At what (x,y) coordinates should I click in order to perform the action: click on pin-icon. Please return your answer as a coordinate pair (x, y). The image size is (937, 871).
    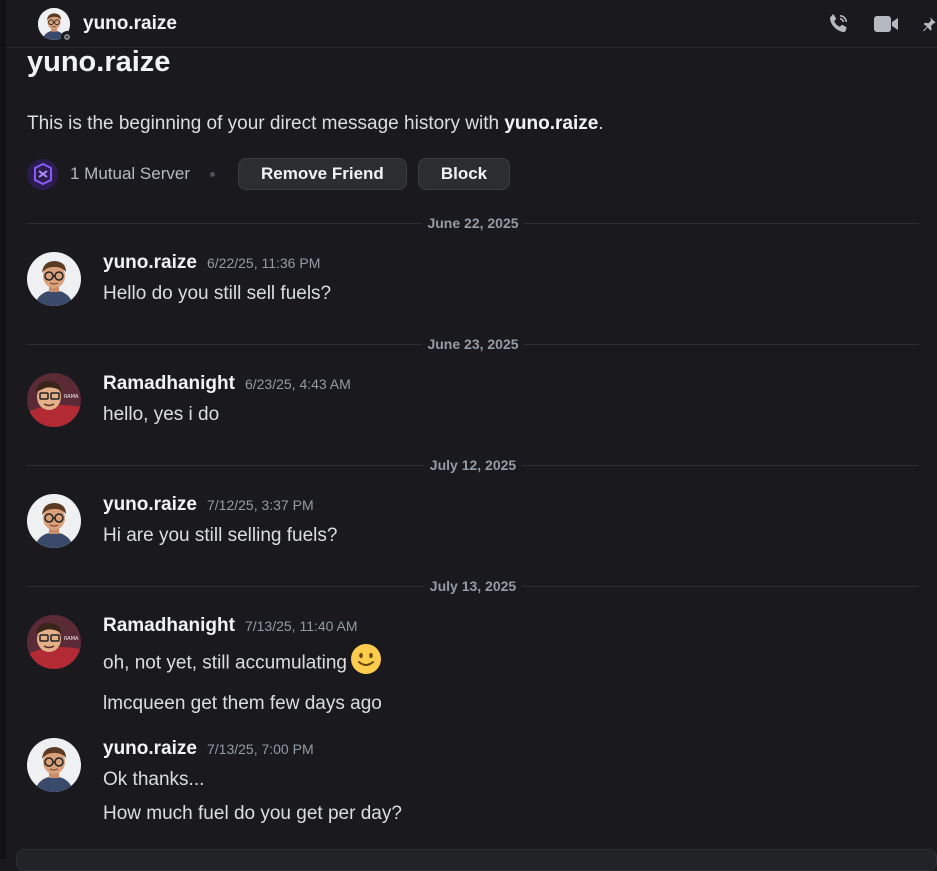
    Looking at the image, I should click on (929, 24).